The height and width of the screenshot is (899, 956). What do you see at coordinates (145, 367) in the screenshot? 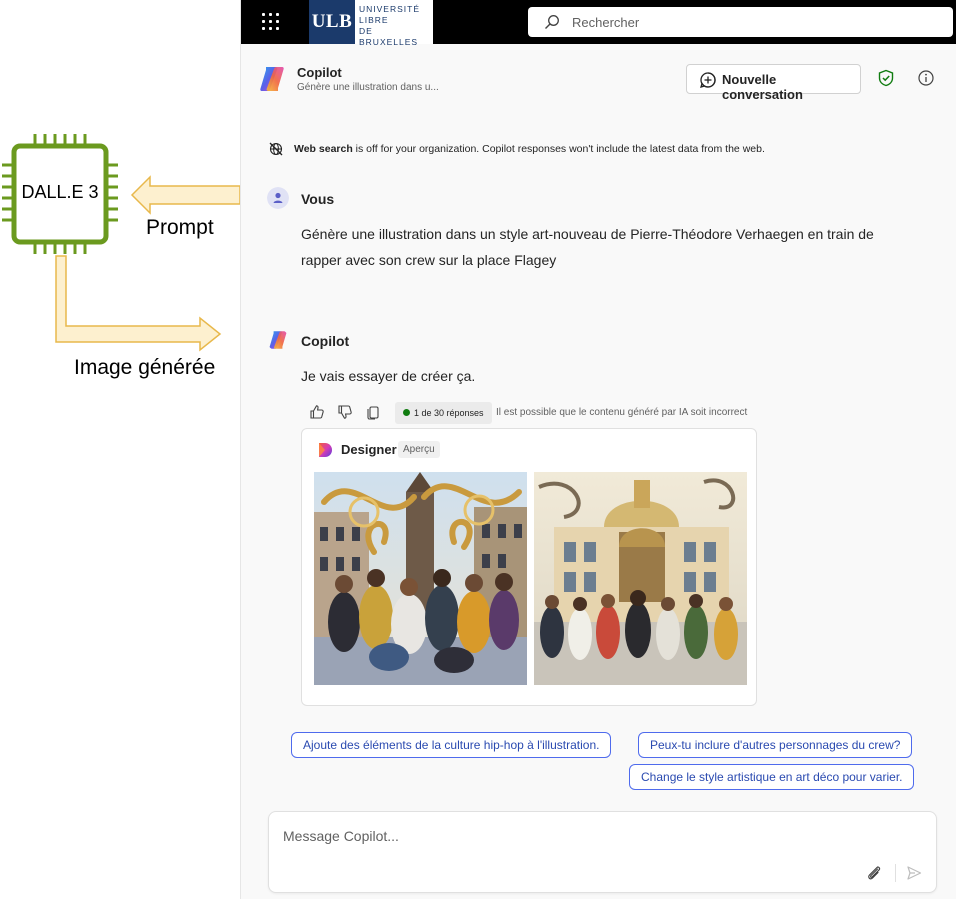
I see `generated-image-label: Image générée` at bounding box center [145, 367].